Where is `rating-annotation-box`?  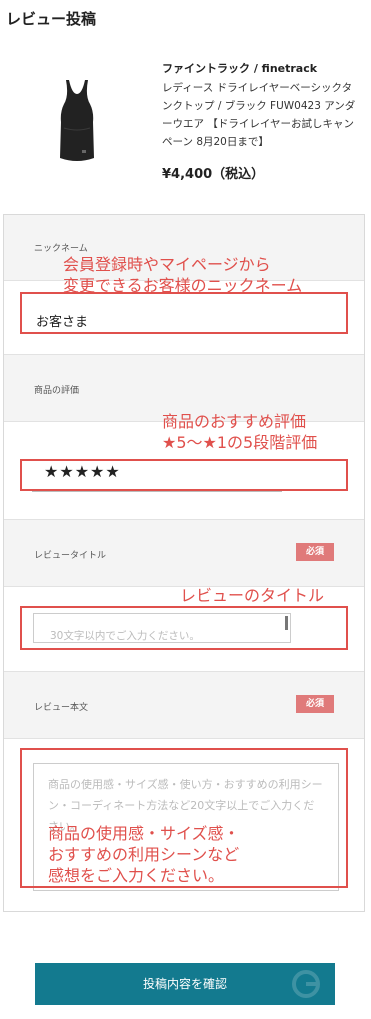 rating-annotation-box is located at coordinates (184, 475).